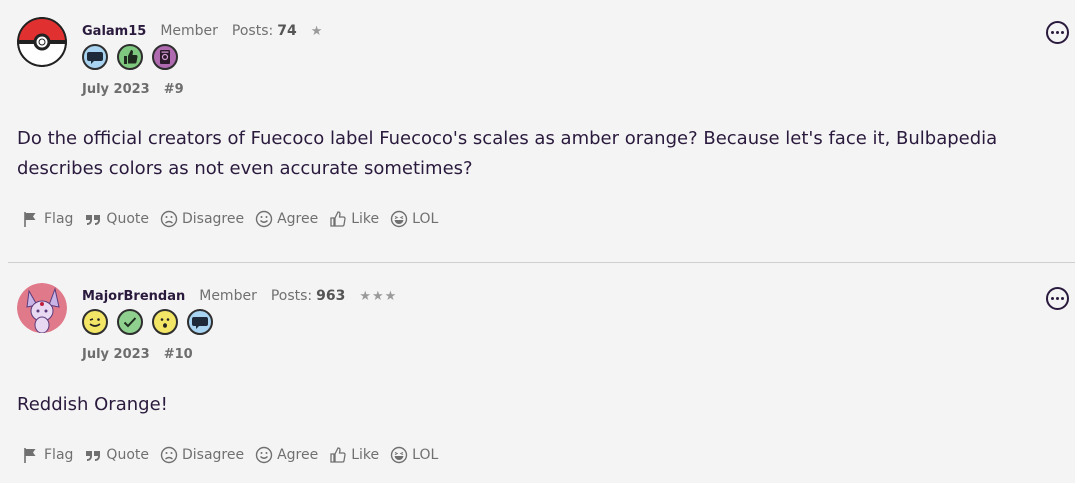  I want to click on pokeball-icon, so click(42, 42).